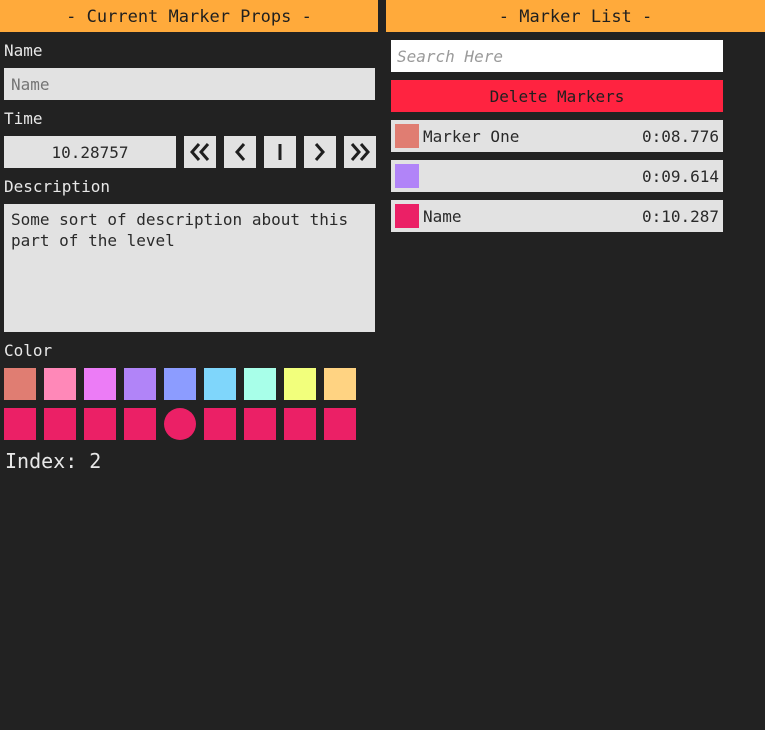 This screenshot has height=730, width=765. Describe the element at coordinates (28, 350) in the screenshot. I see `color-label: Color` at that location.